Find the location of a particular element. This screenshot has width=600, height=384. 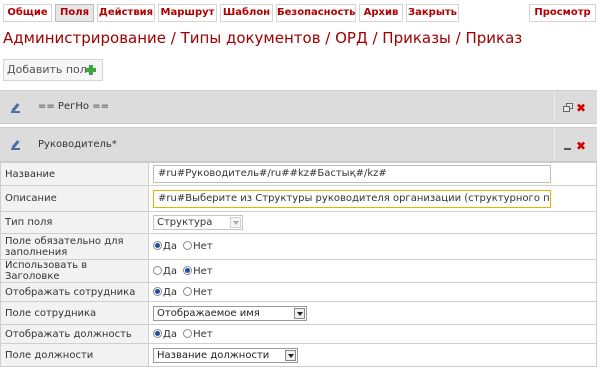

position-field-value: Название должности is located at coordinates (213, 355).